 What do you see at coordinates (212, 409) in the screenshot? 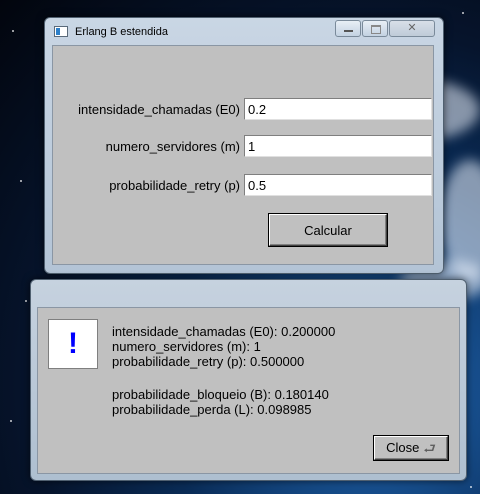
I see `result-line-loss: probabilidade_perda (L): 0.098985` at bounding box center [212, 409].